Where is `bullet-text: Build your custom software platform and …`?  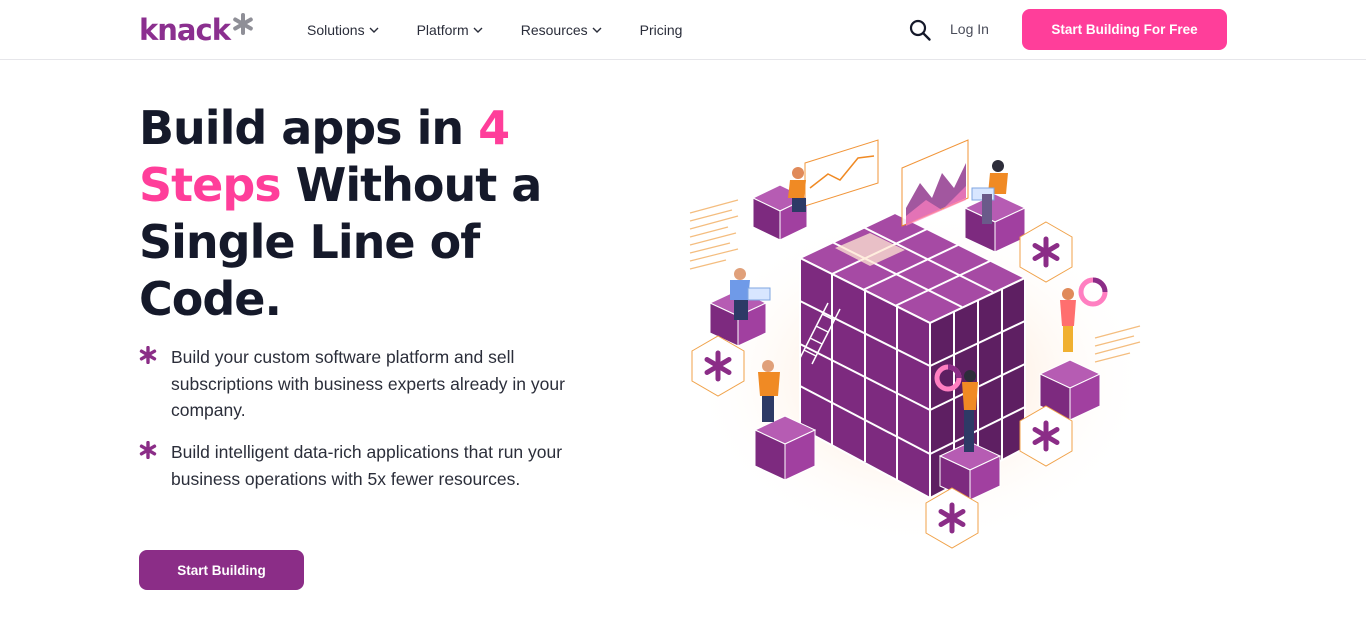 bullet-text: Build your custom software platform and … is located at coordinates (368, 383).